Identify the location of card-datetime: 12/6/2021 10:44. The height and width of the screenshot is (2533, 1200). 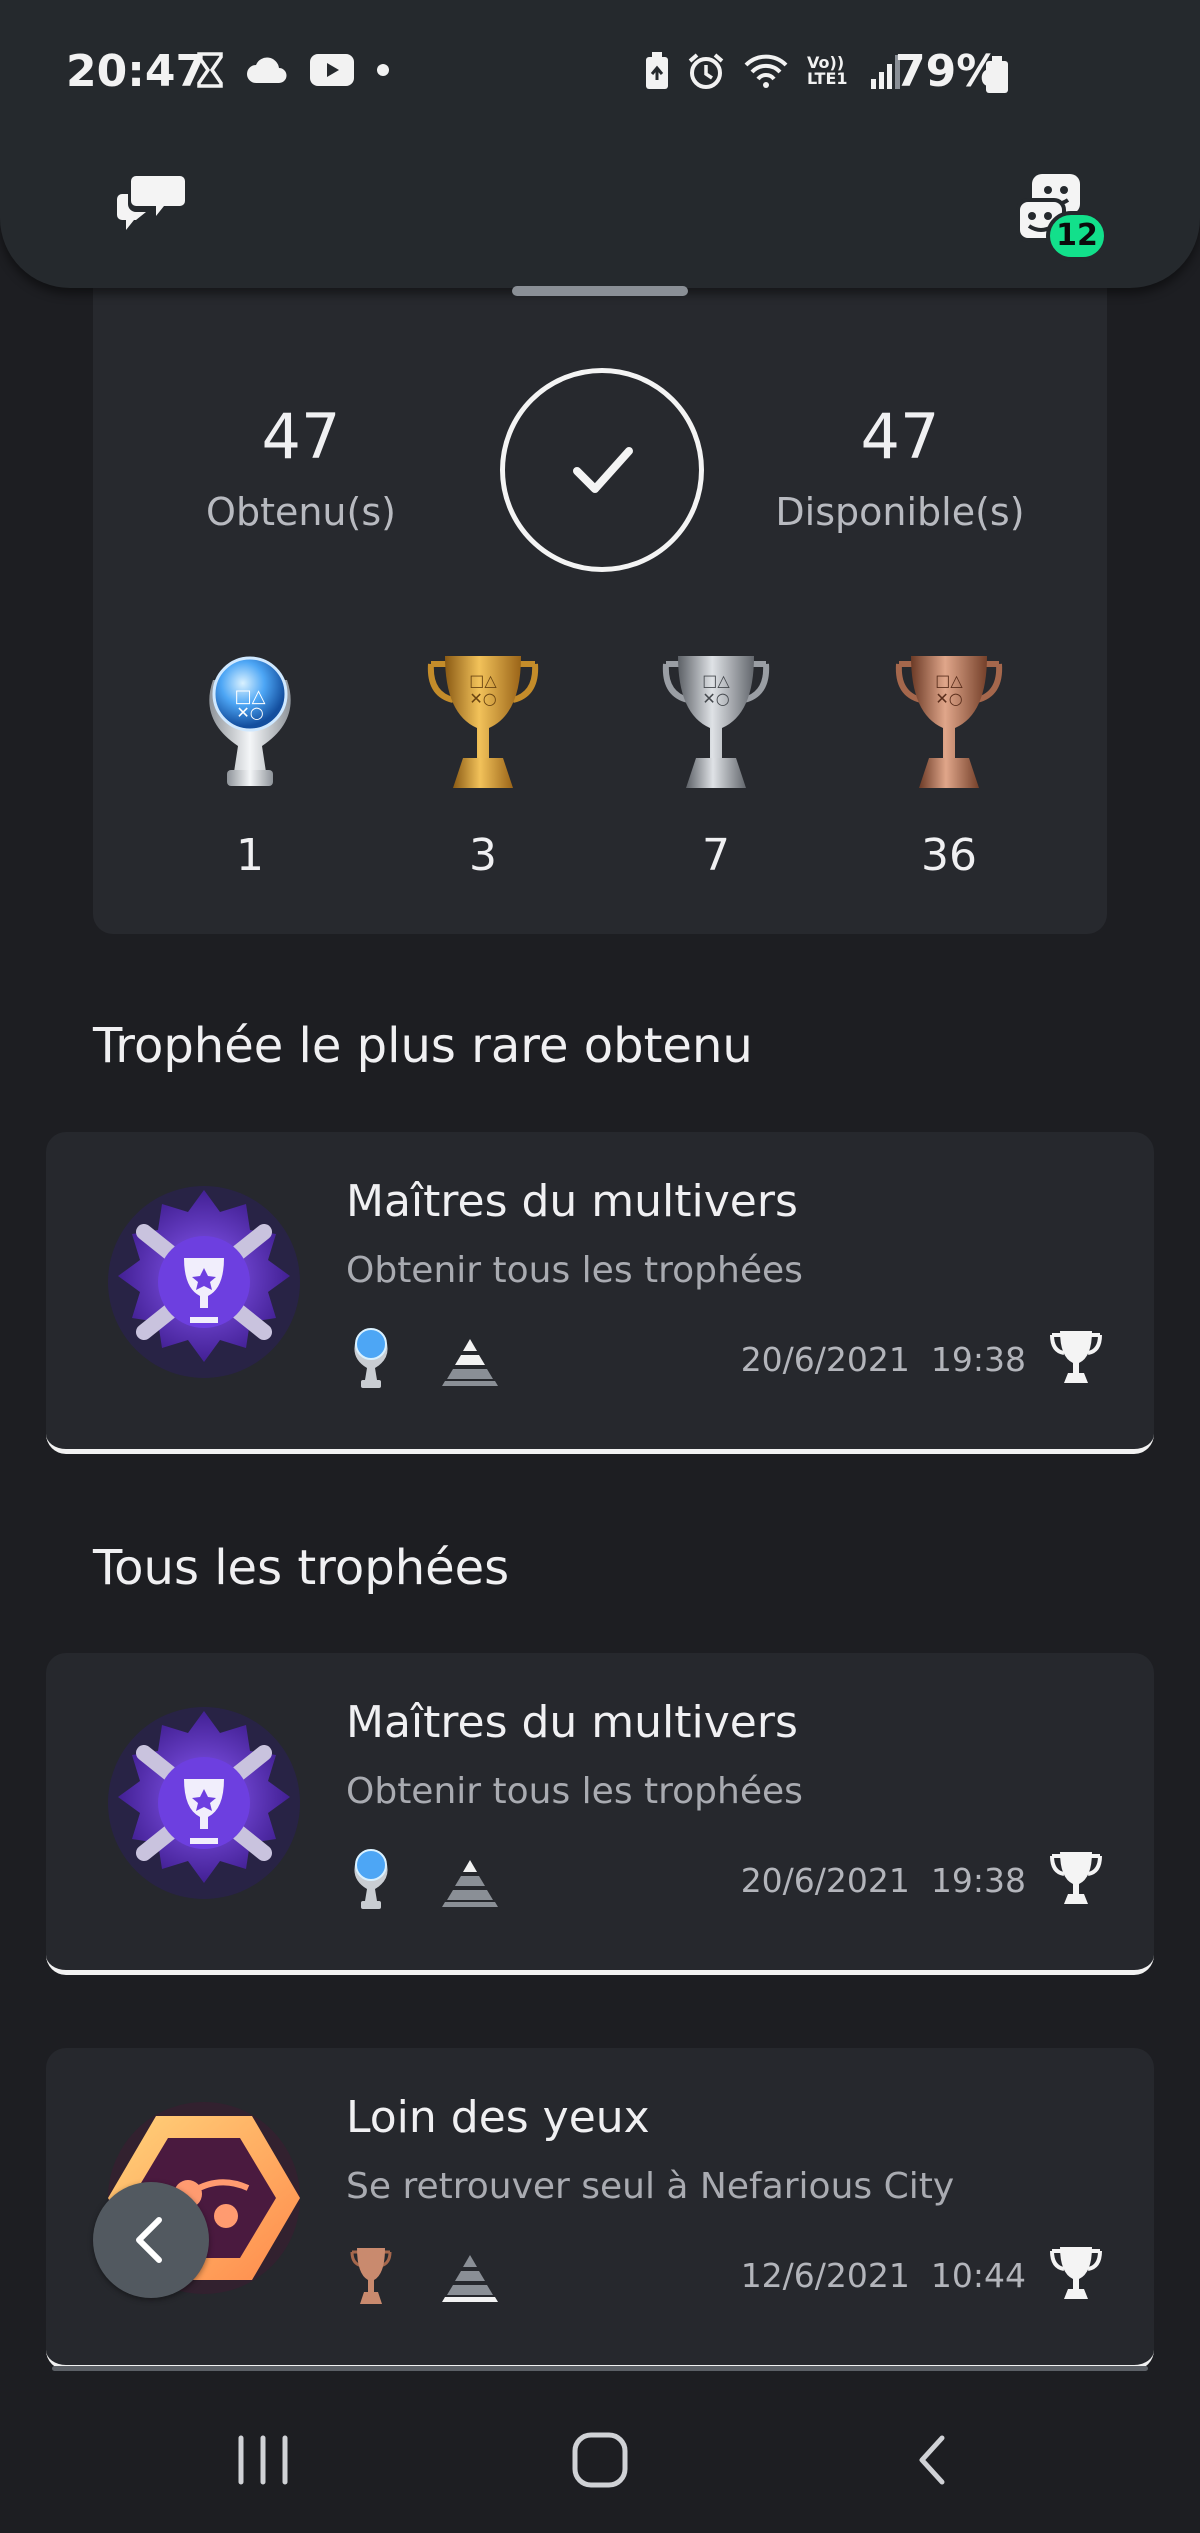
(883, 2275).